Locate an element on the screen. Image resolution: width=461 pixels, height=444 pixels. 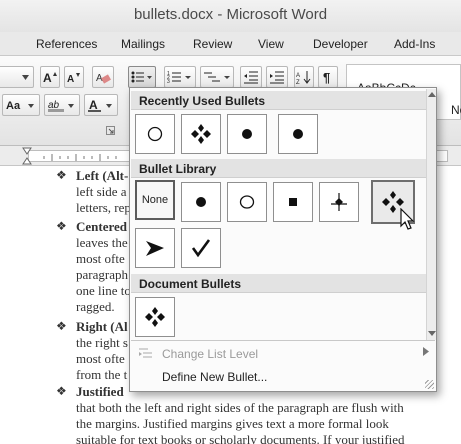
decrease-indent-icon is located at coordinates (251, 77).